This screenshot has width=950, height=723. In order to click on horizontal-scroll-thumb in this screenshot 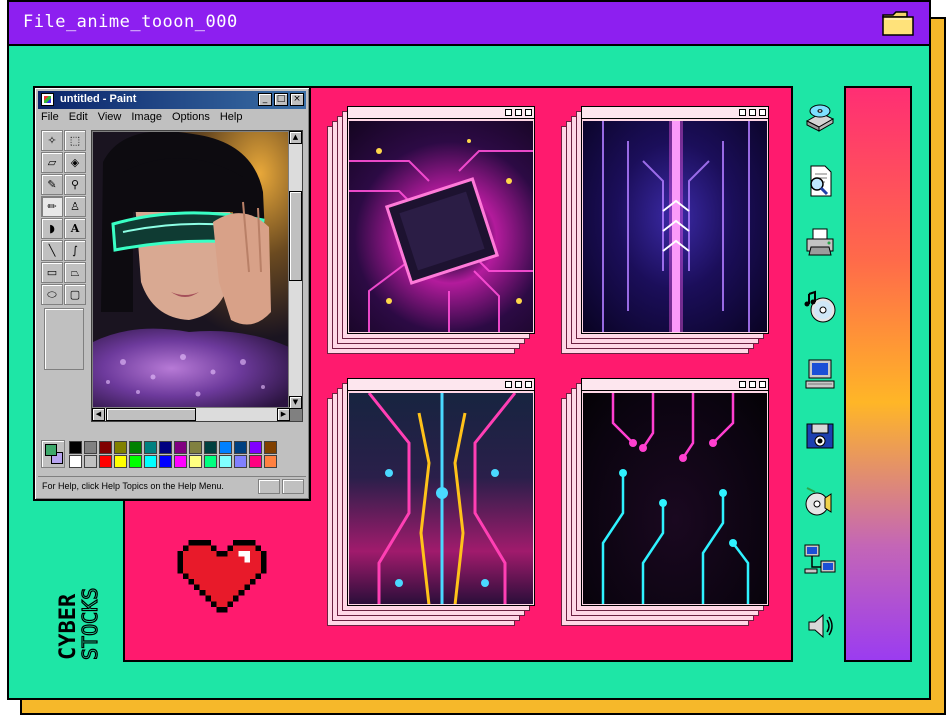, I will do `click(151, 414)`.